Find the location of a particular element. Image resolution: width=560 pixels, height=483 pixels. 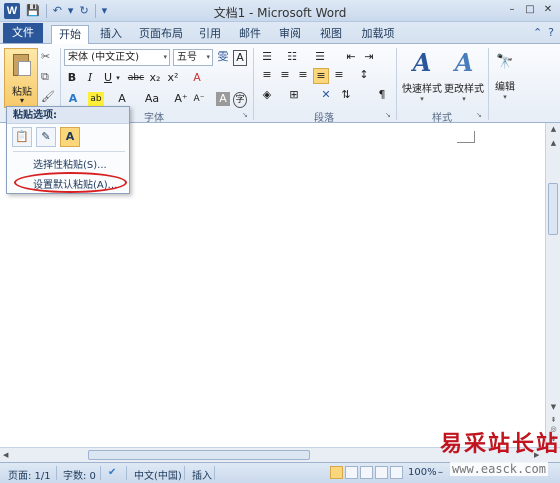

language-indicator: 中文(中国) is located at coordinates (158, 474).